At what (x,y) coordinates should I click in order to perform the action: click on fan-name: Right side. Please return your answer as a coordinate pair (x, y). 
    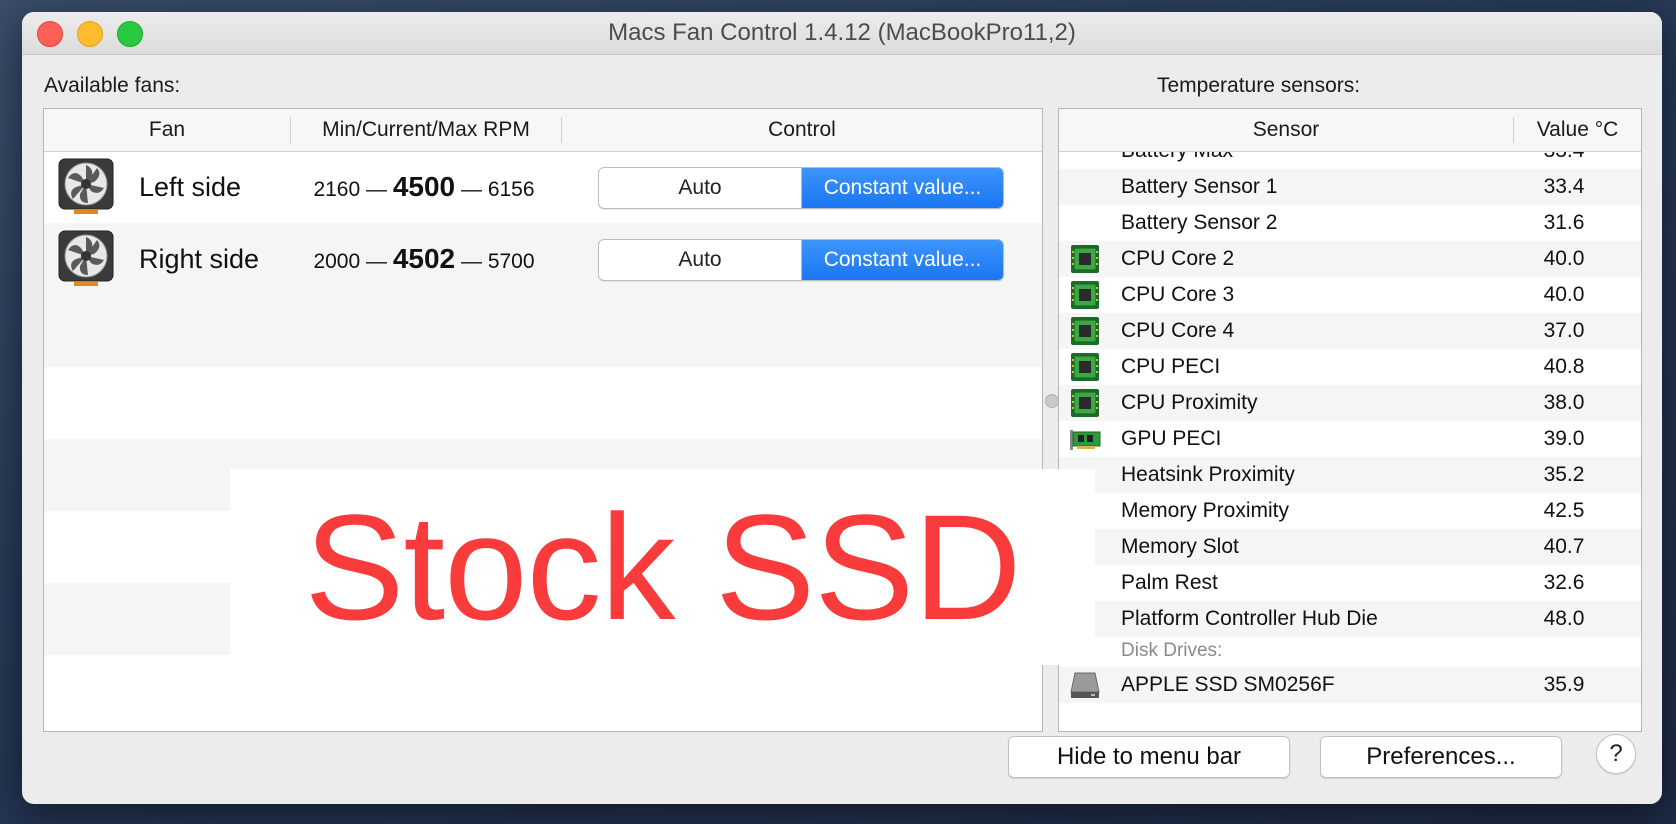
    Looking at the image, I should click on (199, 259).